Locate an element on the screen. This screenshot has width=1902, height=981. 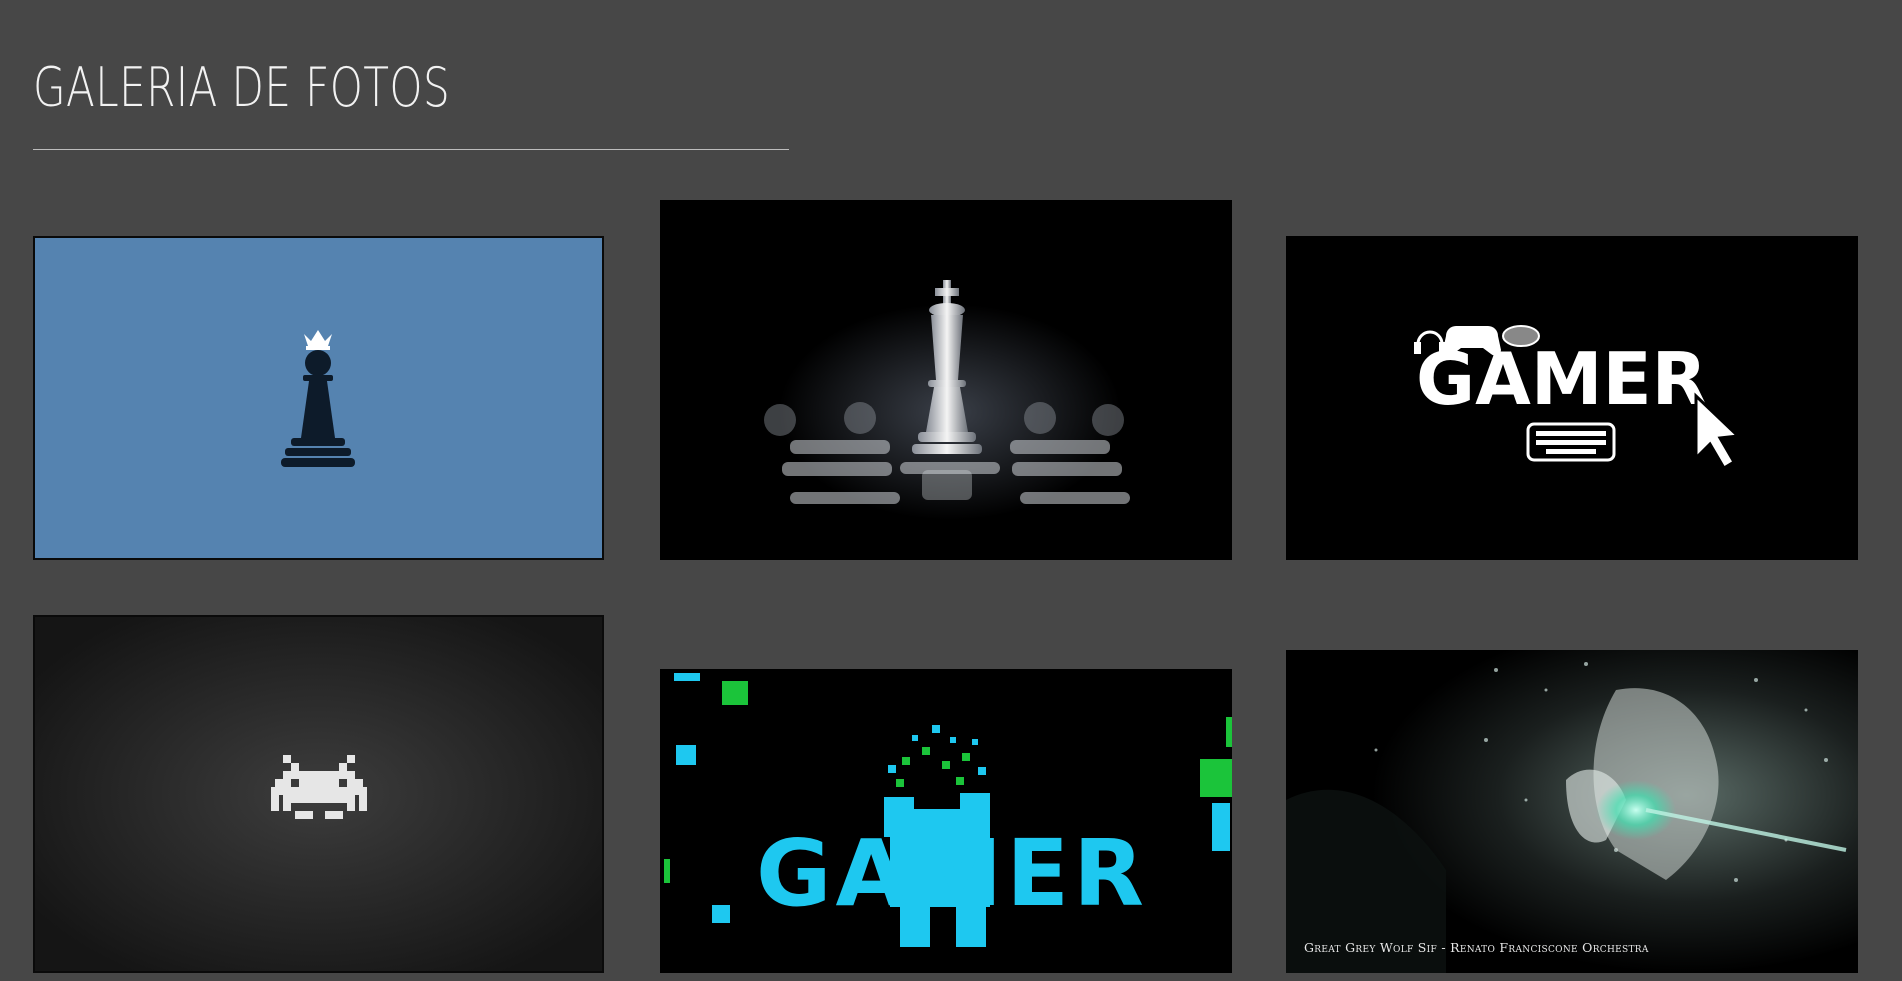
gallery-photo-space-invader is located at coordinates (318, 794).